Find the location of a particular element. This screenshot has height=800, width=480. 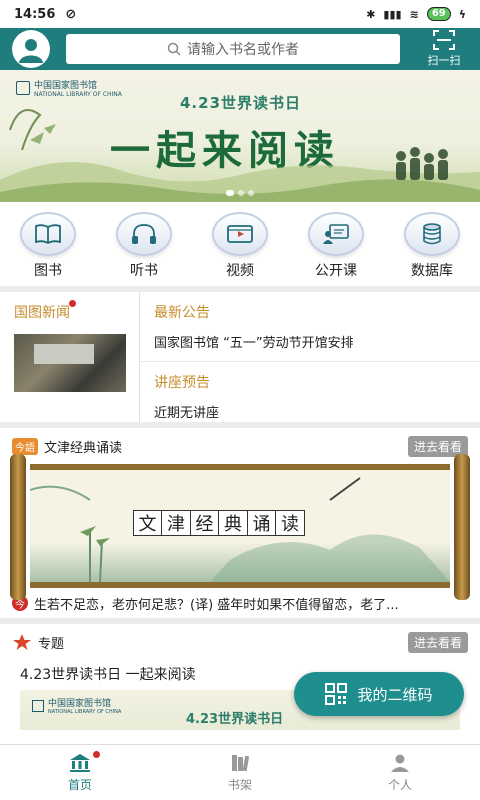

library-news-title-text: 国图新闻 is located at coordinates (42, 313).